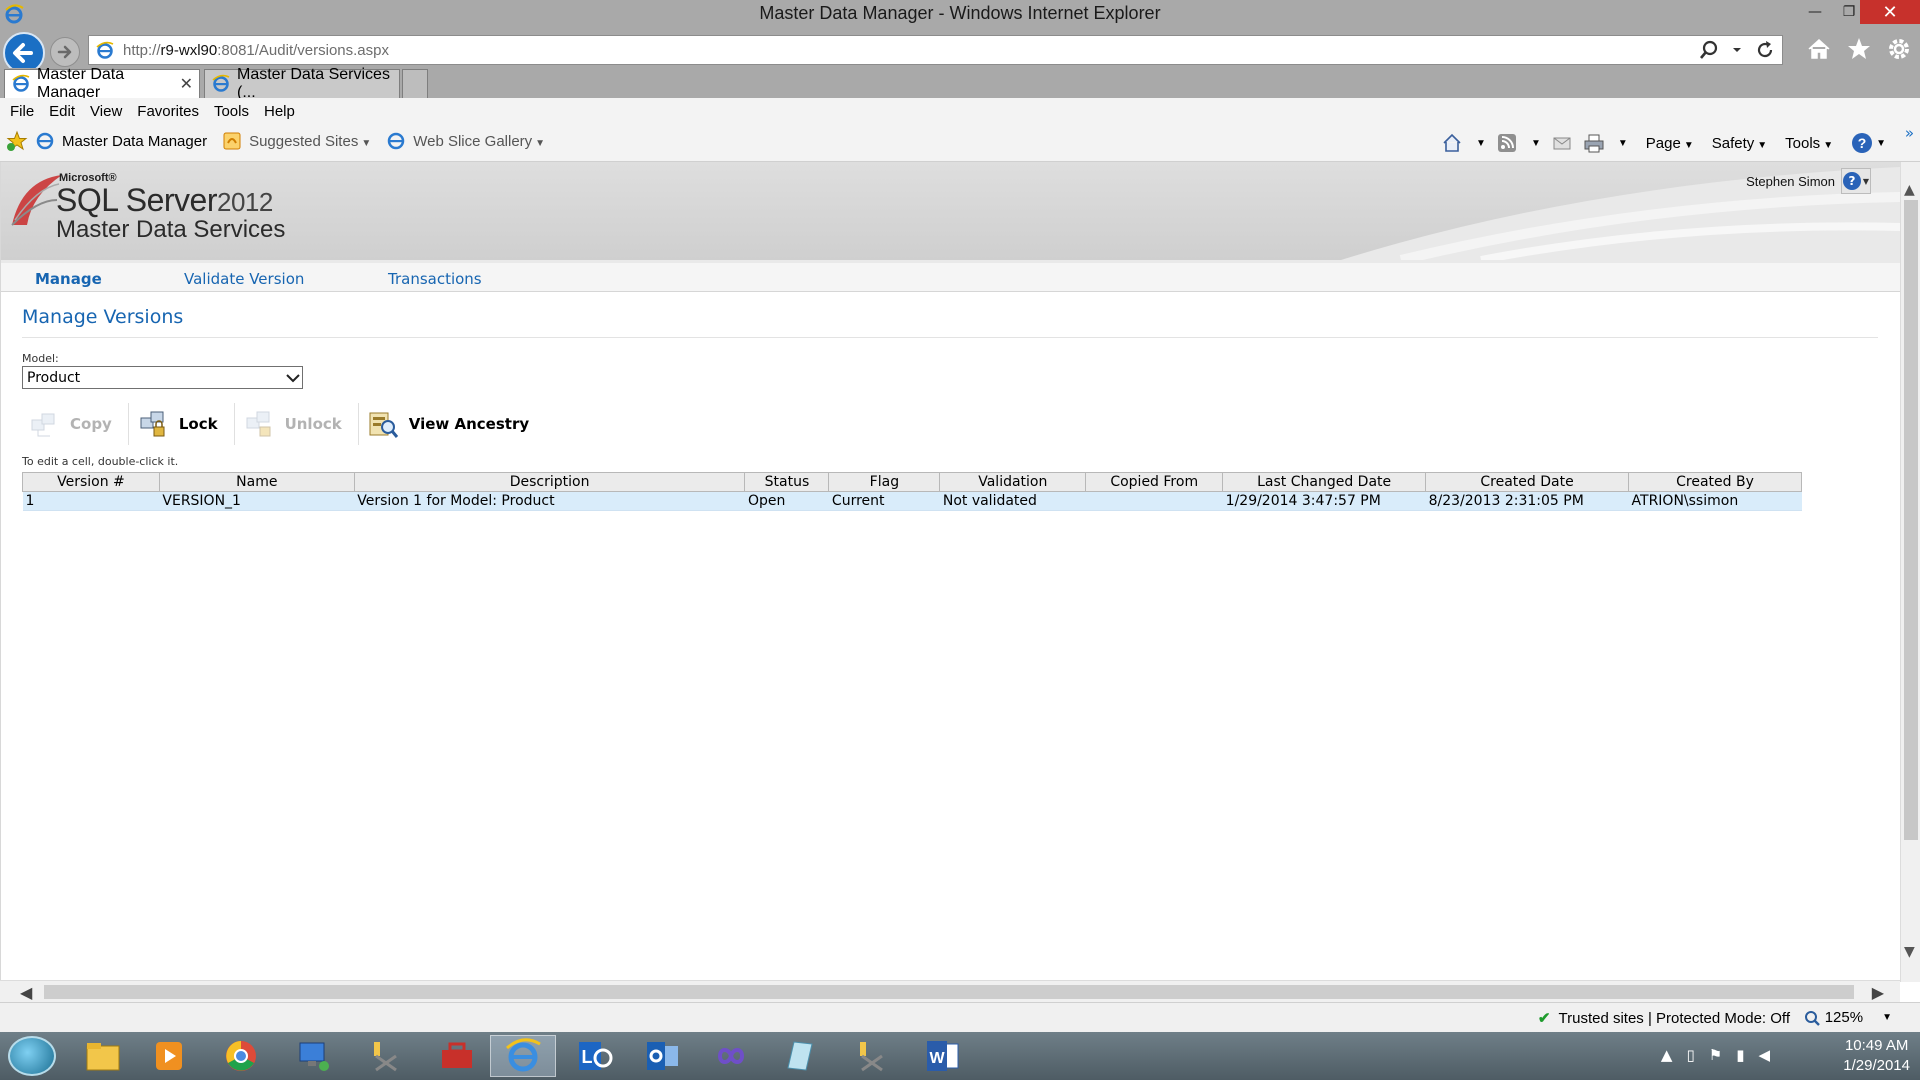 Image resolution: width=1920 pixels, height=1080 pixels. What do you see at coordinates (256, 482) in the screenshot?
I see `col-name: Name` at bounding box center [256, 482].